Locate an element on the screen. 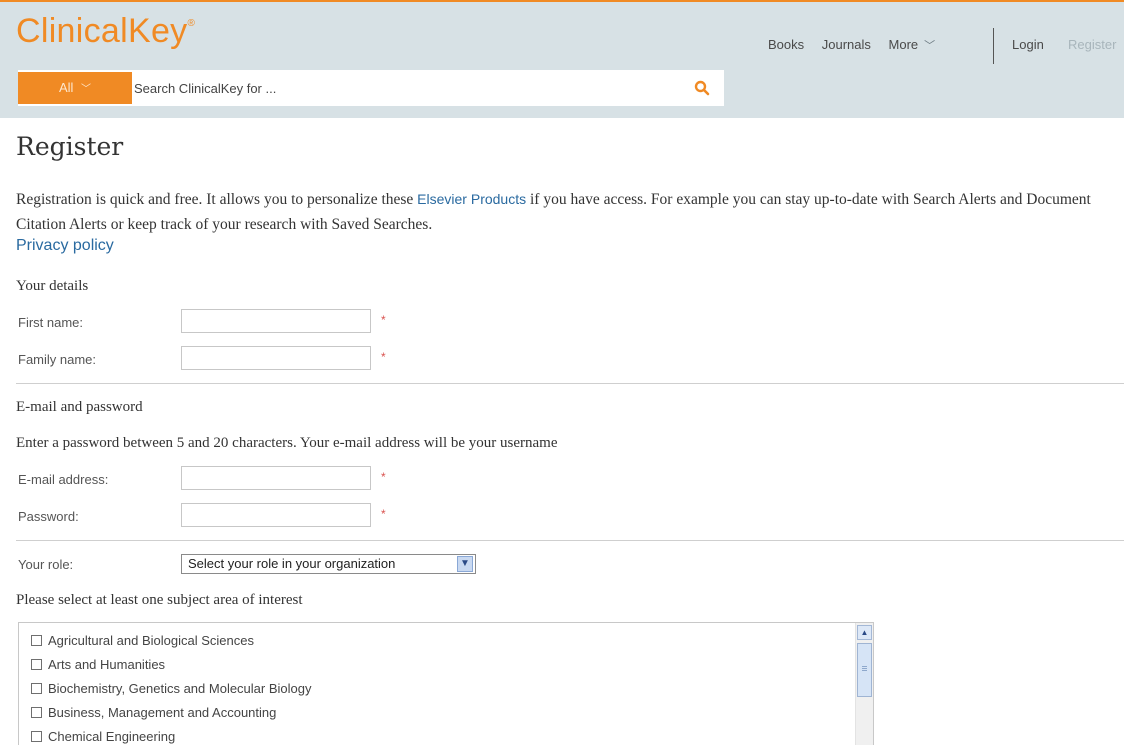 The image size is (1124, 745). nav-more: More ﹀ is located at coordinates (919, 44).